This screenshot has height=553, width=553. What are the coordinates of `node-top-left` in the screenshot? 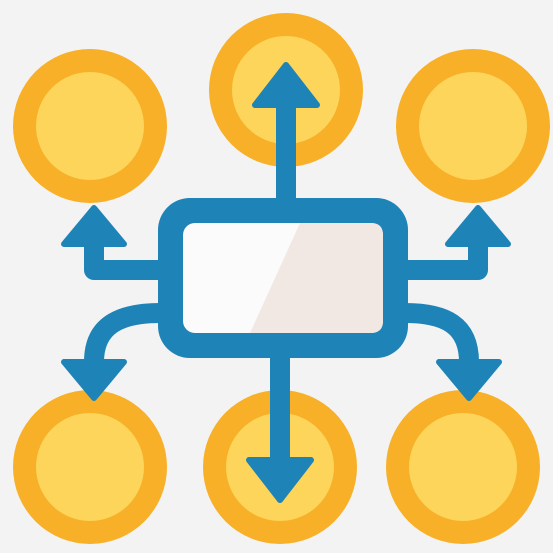 It's located at (90, 126).